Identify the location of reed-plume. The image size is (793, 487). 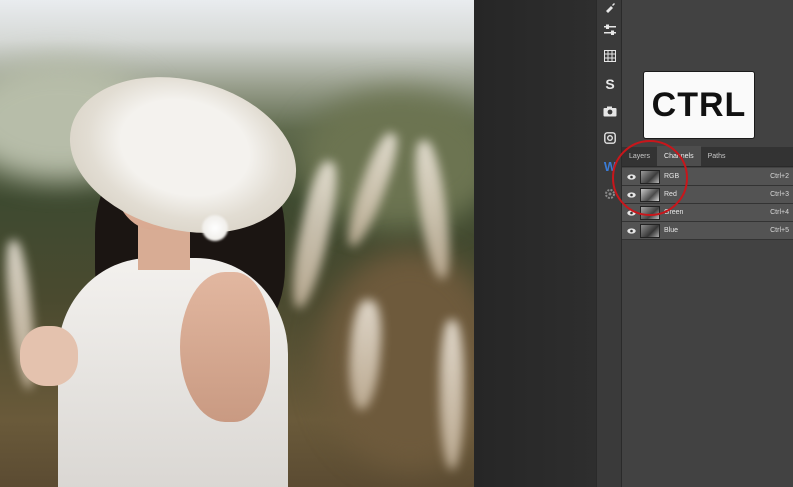
(452, 395).